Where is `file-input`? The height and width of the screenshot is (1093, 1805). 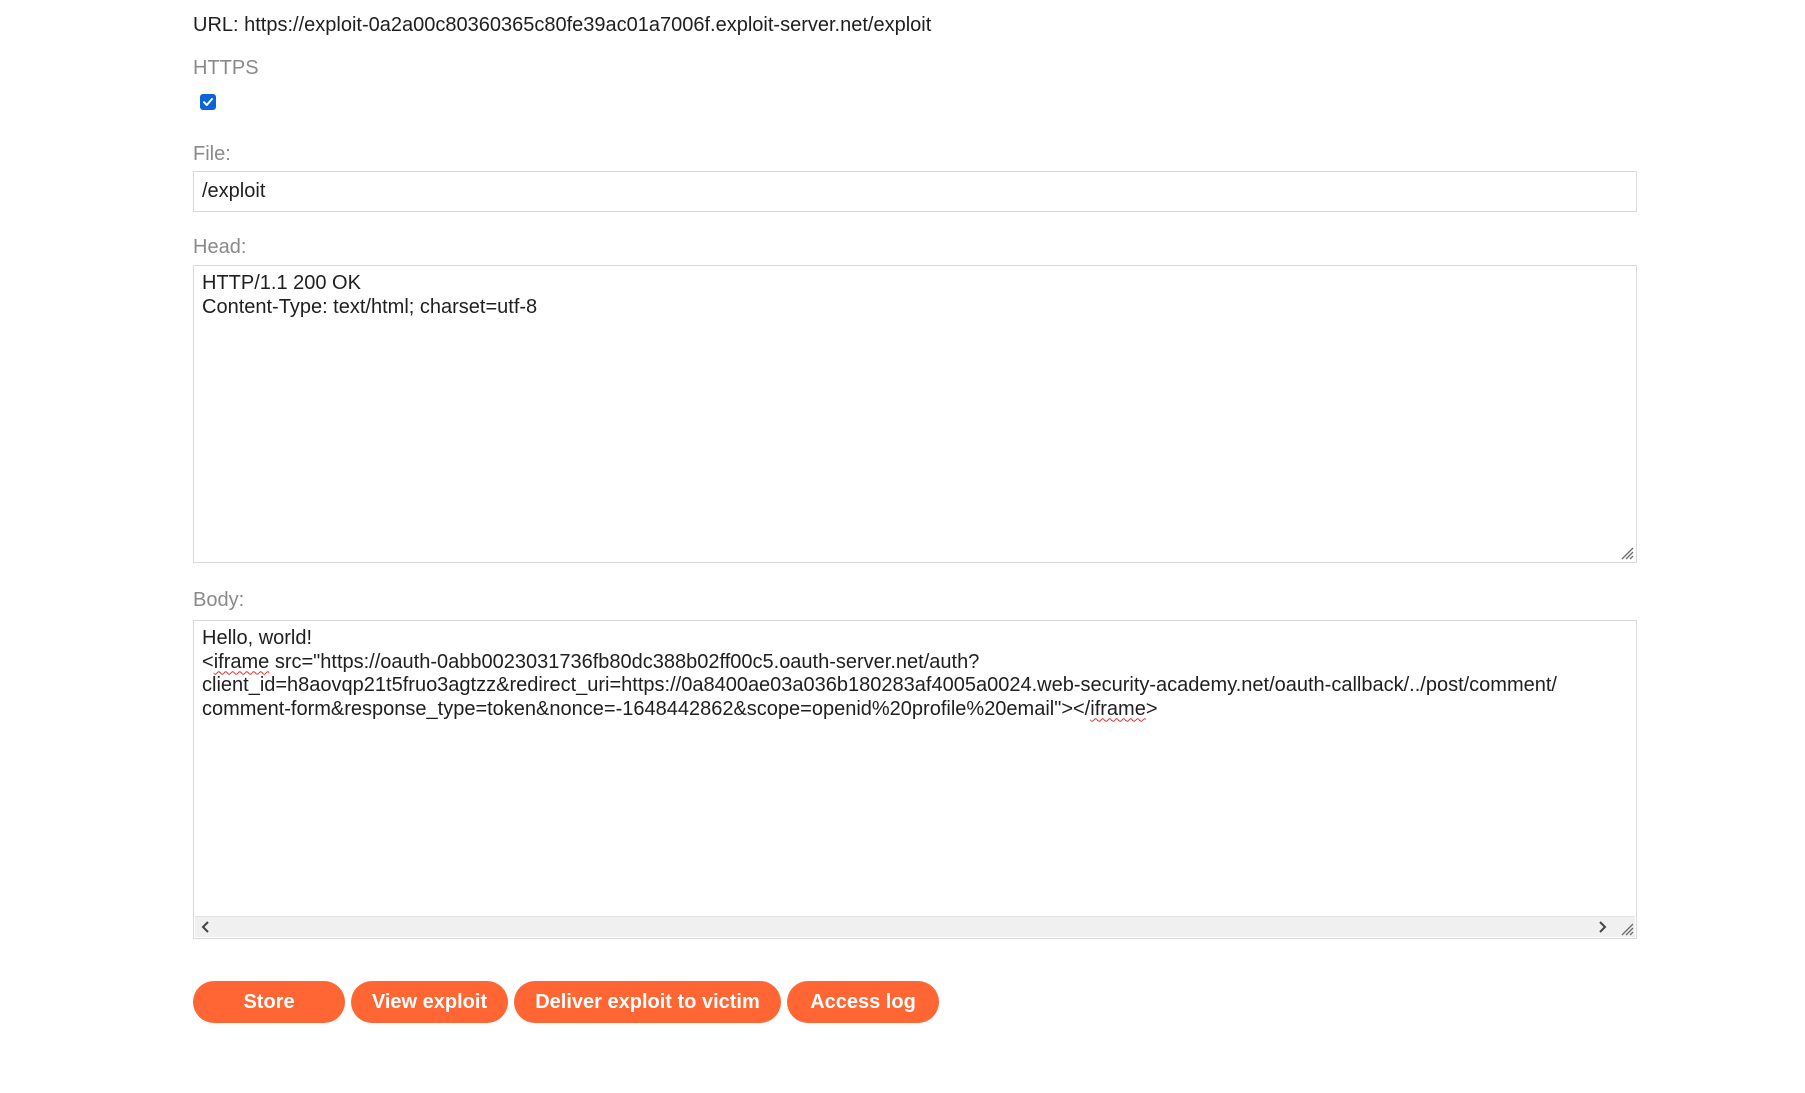 file-input is located at coordinates (915, 191).